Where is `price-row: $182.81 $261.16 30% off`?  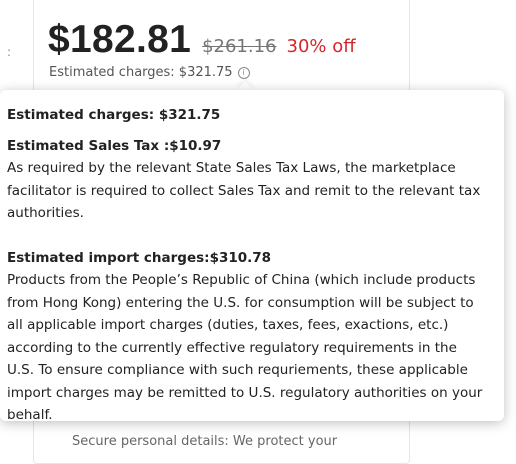 price-row: $182.81 $261.16 30% off is located at coordinates (202, 40).